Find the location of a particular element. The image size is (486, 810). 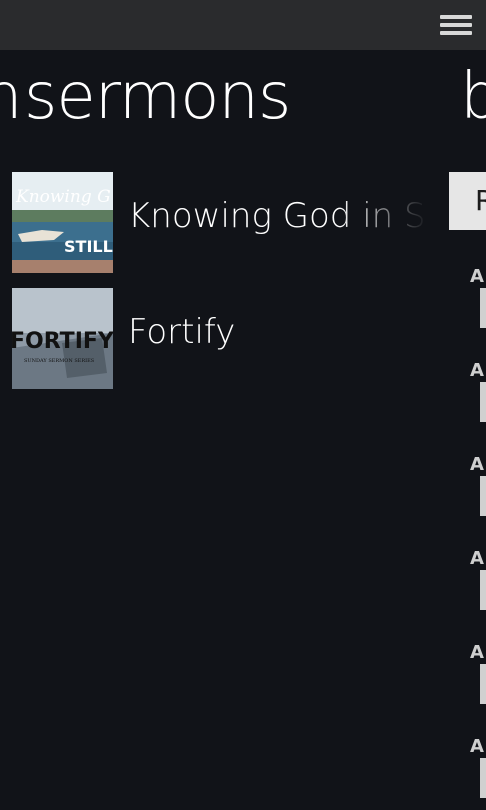

next-pivot-button: R is located at coordinates (467, 201).